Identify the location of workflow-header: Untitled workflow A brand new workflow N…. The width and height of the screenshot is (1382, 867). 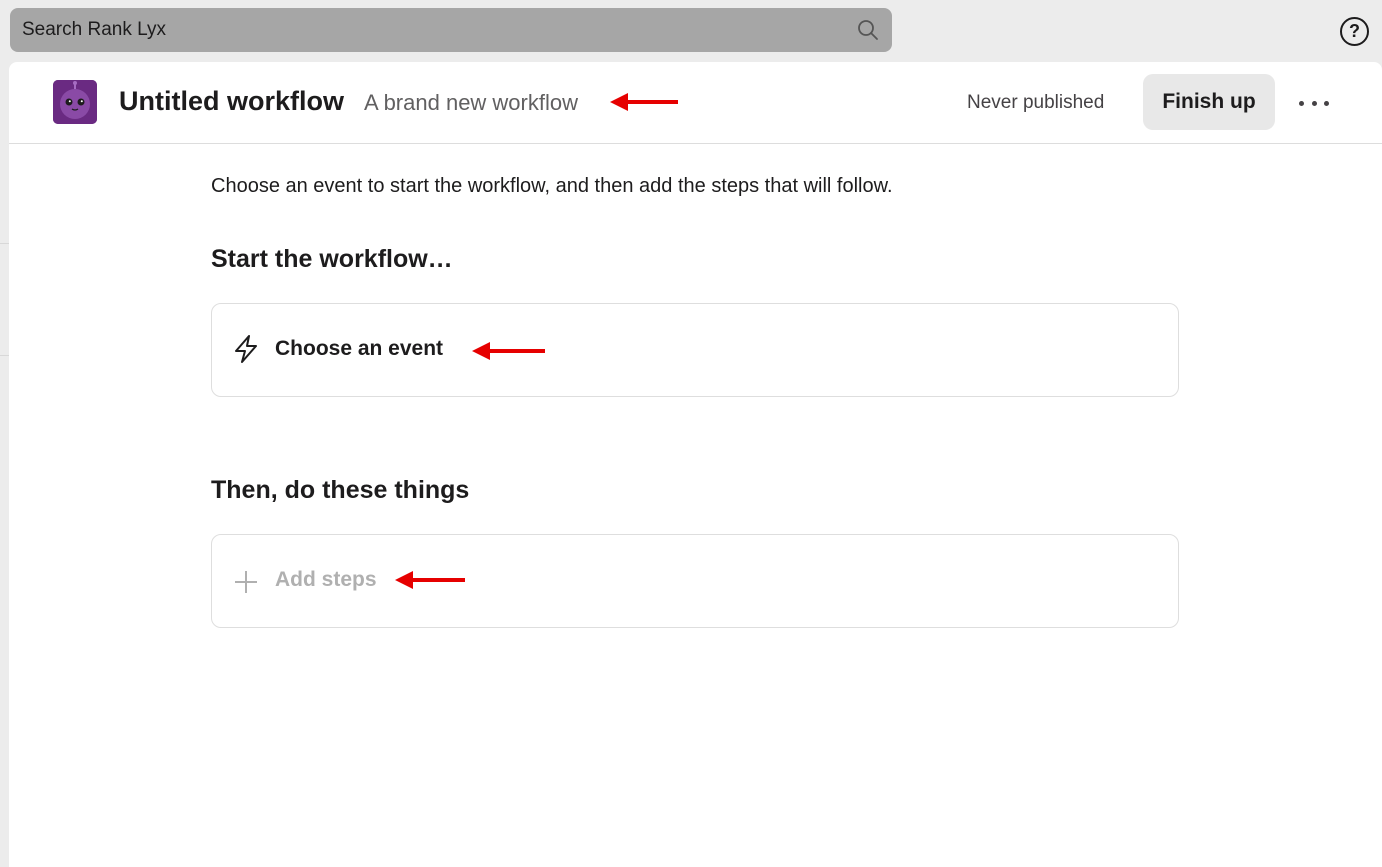
(695, 103).